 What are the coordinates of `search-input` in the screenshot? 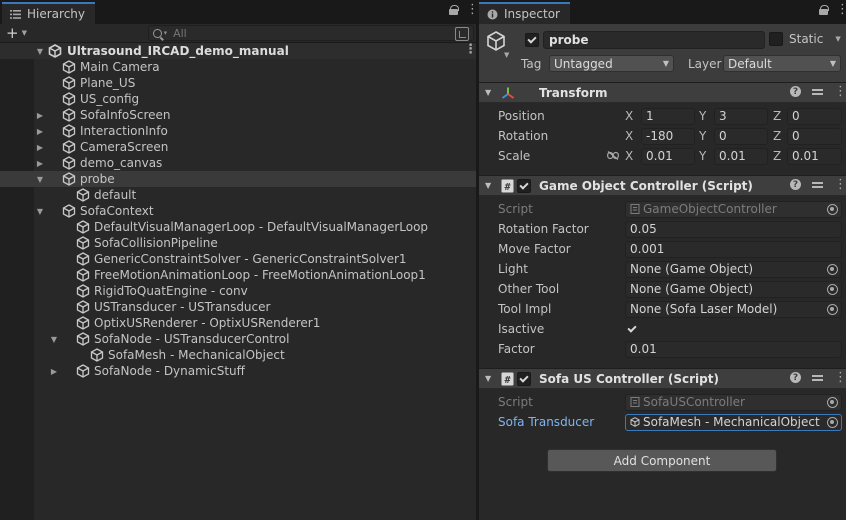 It's located at (323, 33).